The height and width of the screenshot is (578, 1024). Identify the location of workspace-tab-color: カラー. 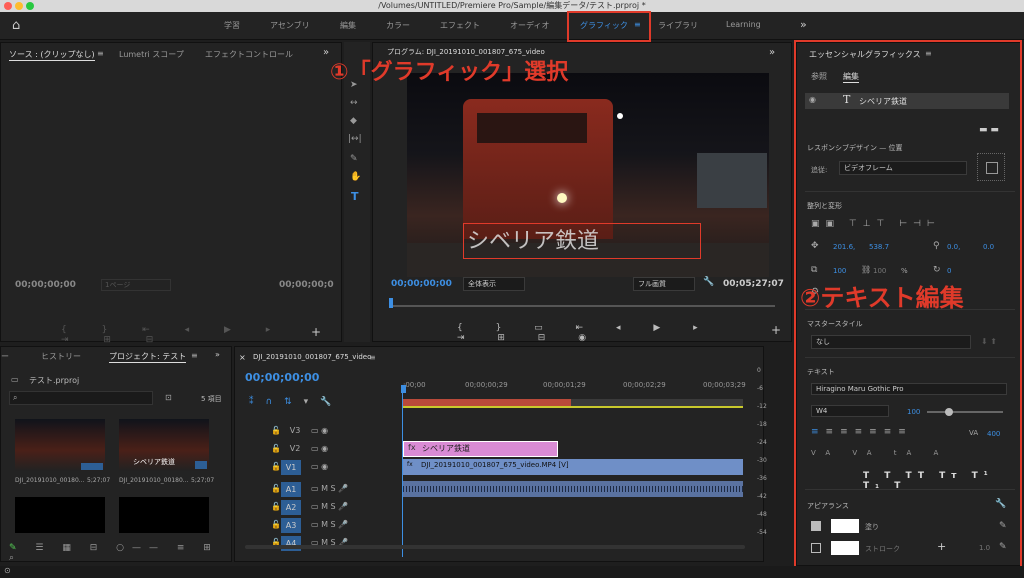
(398, 25).